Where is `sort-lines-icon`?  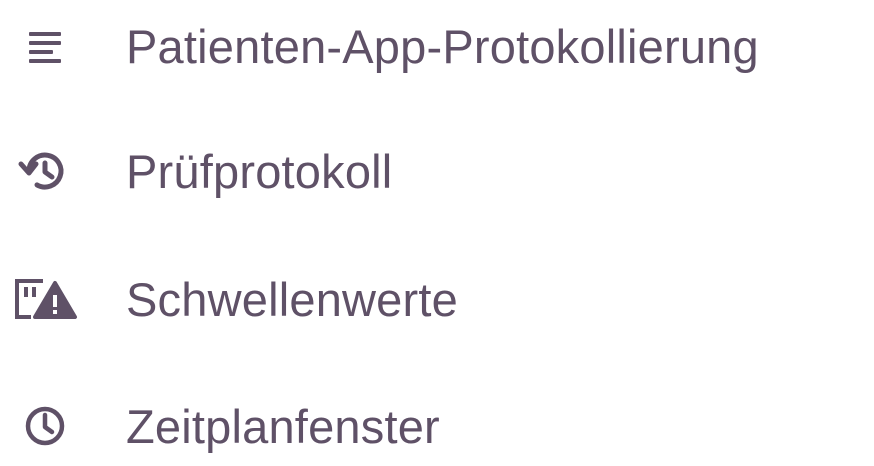 sort-lines-icon is located at coordinates (45, 46).